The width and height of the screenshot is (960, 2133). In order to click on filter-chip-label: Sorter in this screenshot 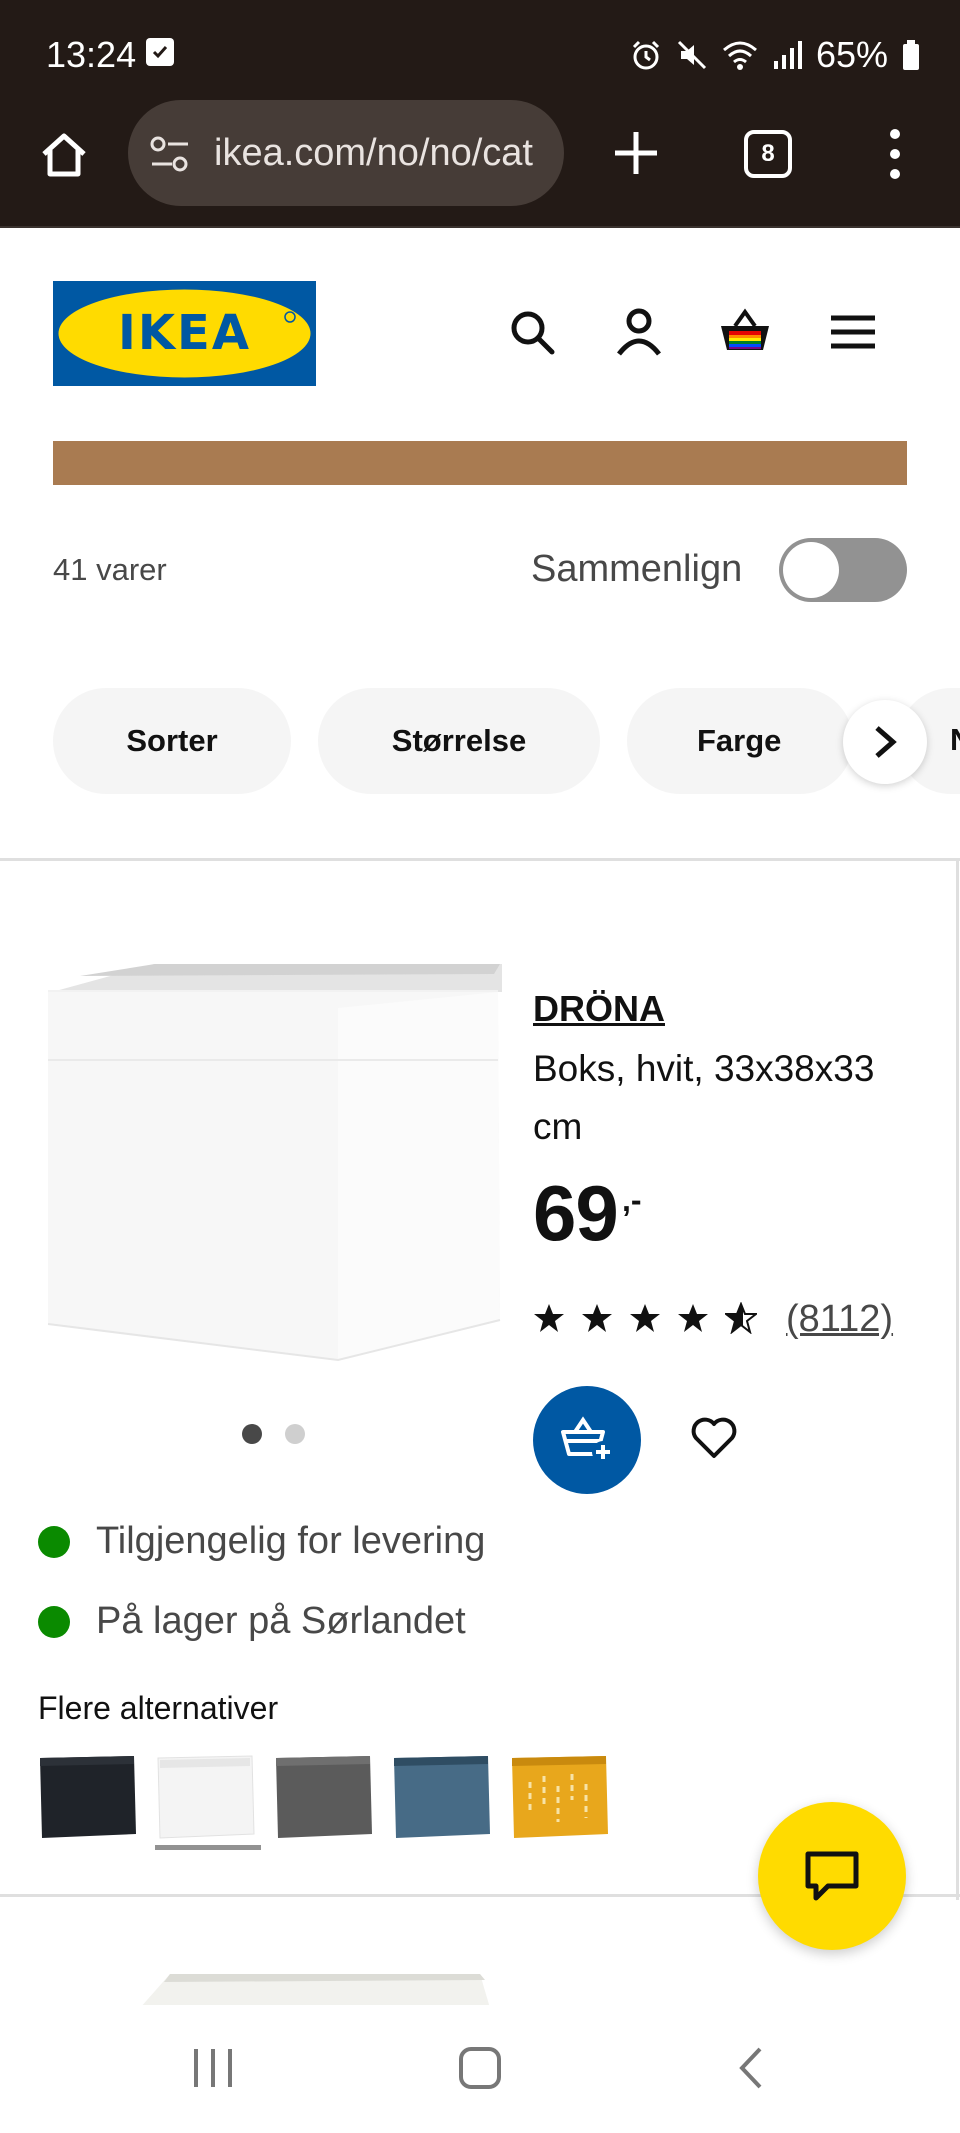, I will do `click(172, 740)`.